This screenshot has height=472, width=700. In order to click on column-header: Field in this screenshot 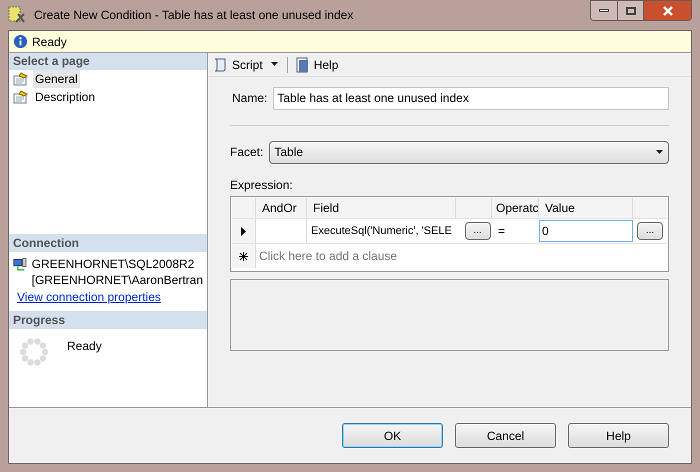, I will do `click(381, 208)`.